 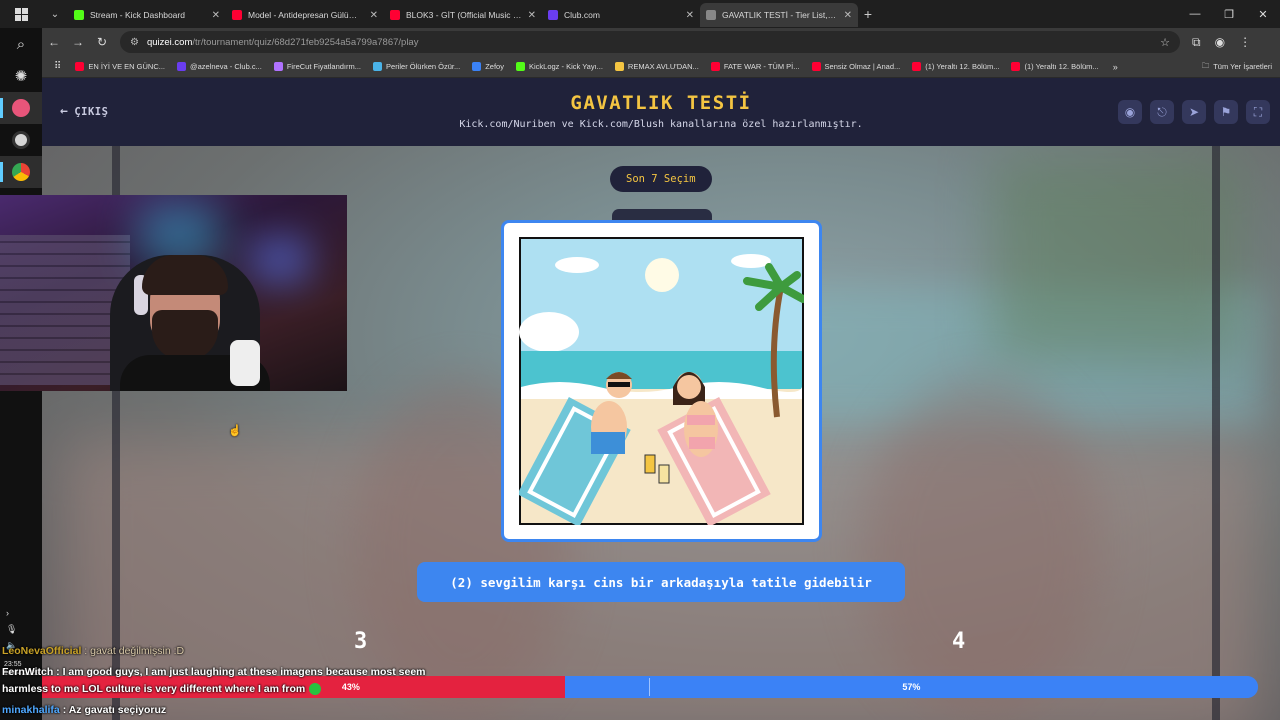 What do you see at coordinates (28, 672) in the screenshot?
I see `chat-username: FernWitch` at bounding box center [28, 672].